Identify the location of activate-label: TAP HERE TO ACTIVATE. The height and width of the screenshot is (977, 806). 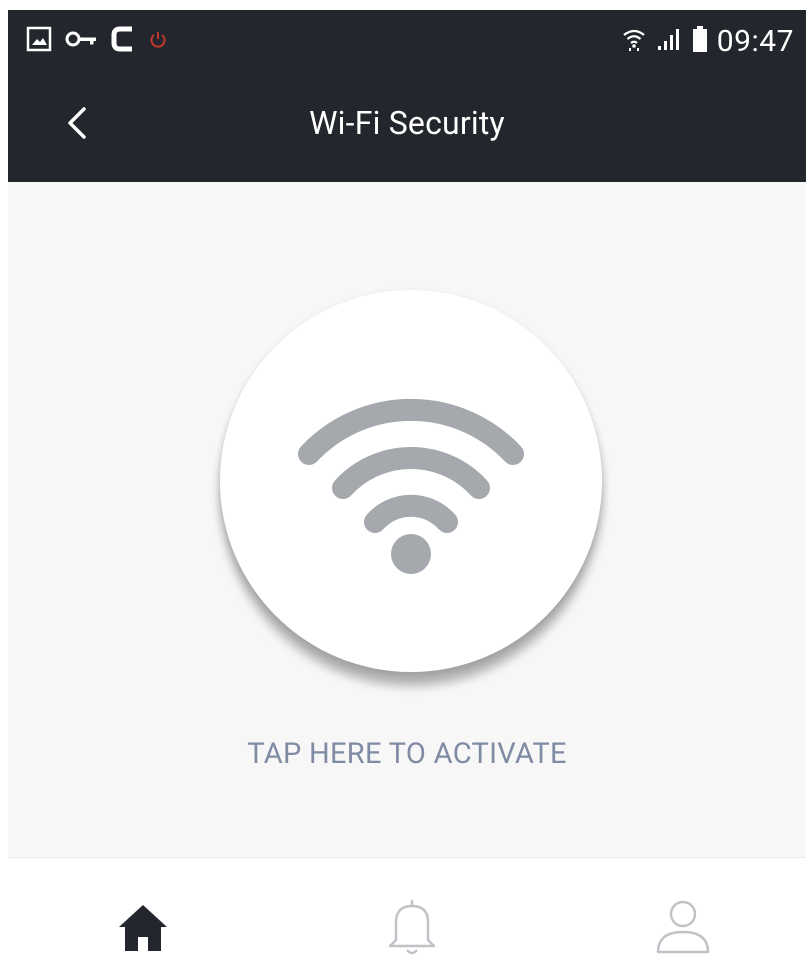
(407, 754).